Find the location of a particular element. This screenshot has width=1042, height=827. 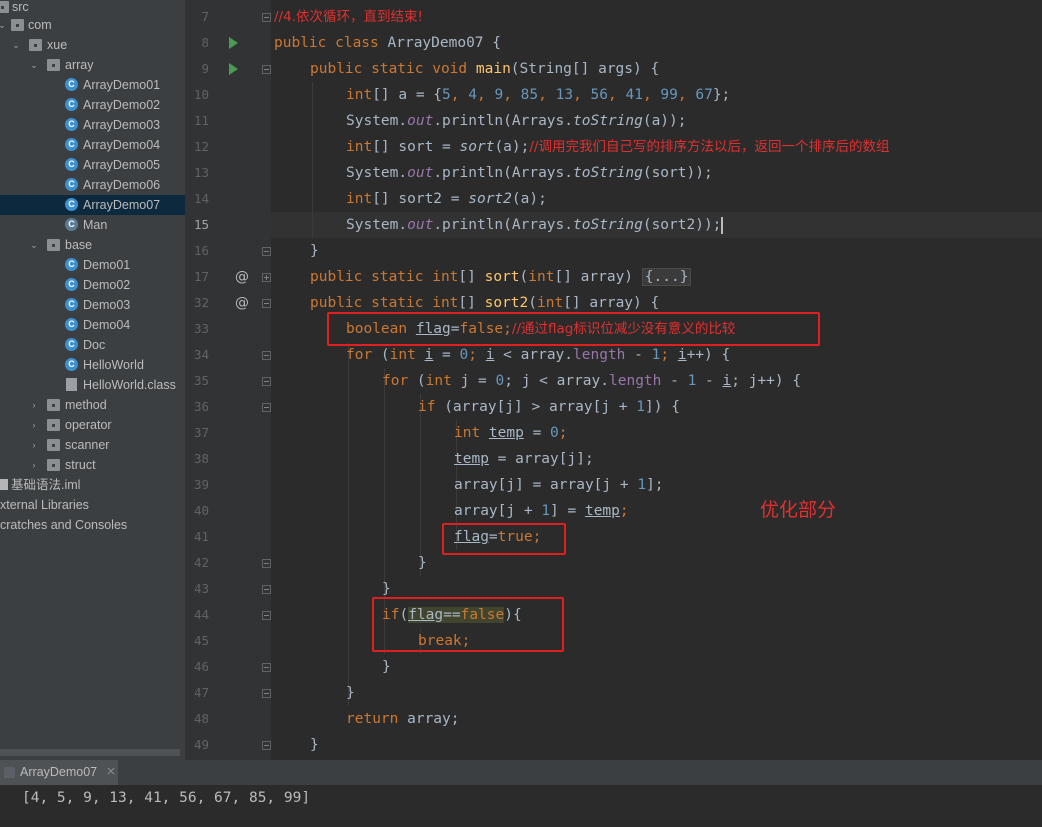

line-number: 17 is located at coordinates (201, 276).